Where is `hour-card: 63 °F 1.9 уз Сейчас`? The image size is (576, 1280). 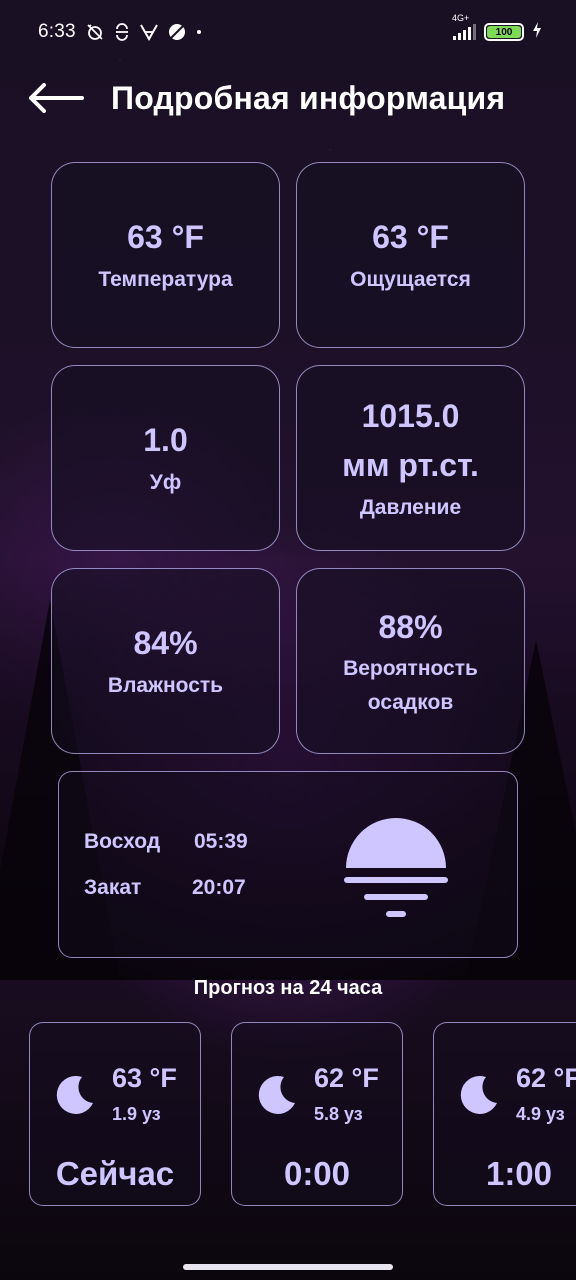
hour-card: 63 °F 1.9 уз Сейчас is located at coordinates (115, 1114).